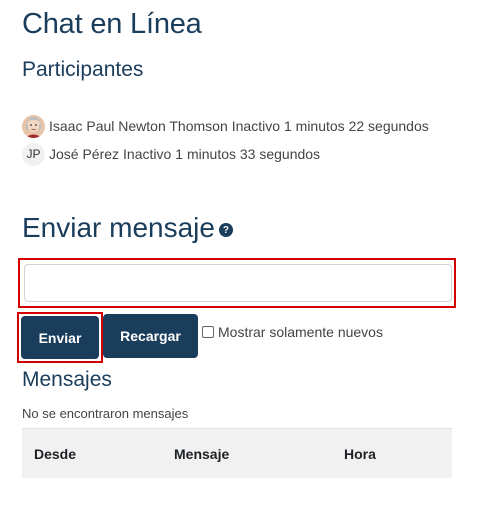  I want to click on participant-idle-time: 1 minutos 33 segundos, so click(248, 154).